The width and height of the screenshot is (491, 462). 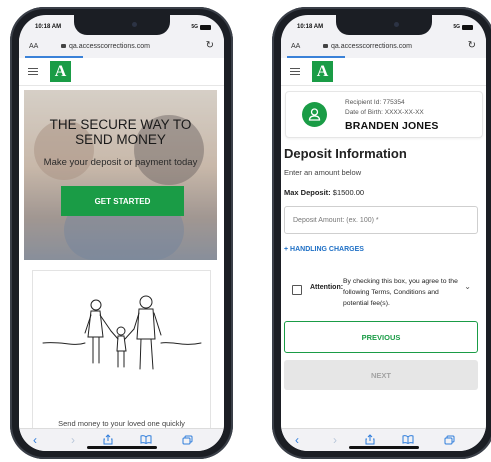 What do you see at coordinates (467, 286) in the screenshot?
I see `chevron-down-icon: ⌄` at bounding box center [467, 286].